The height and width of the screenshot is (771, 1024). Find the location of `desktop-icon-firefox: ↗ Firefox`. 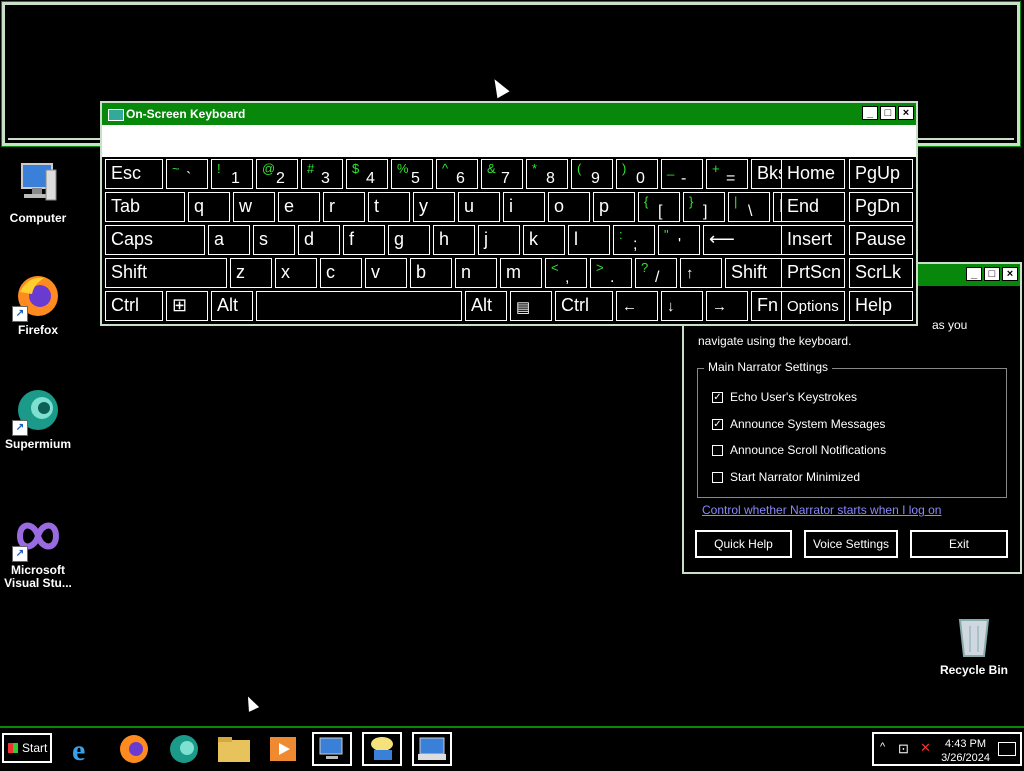

desktop-icon-firefox: ↗ Firefox is located at coordinates (38, 304).